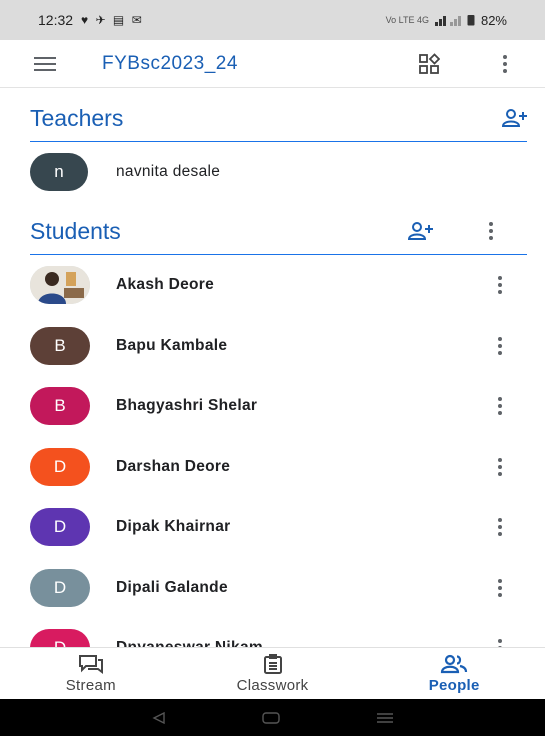 The width and height of the screenshot is (545, 736). What do you see at coordinates (270, 527) in the screenshot?
I see `student-row: D Dipak Khairnar` at bounding box center [270, 527].